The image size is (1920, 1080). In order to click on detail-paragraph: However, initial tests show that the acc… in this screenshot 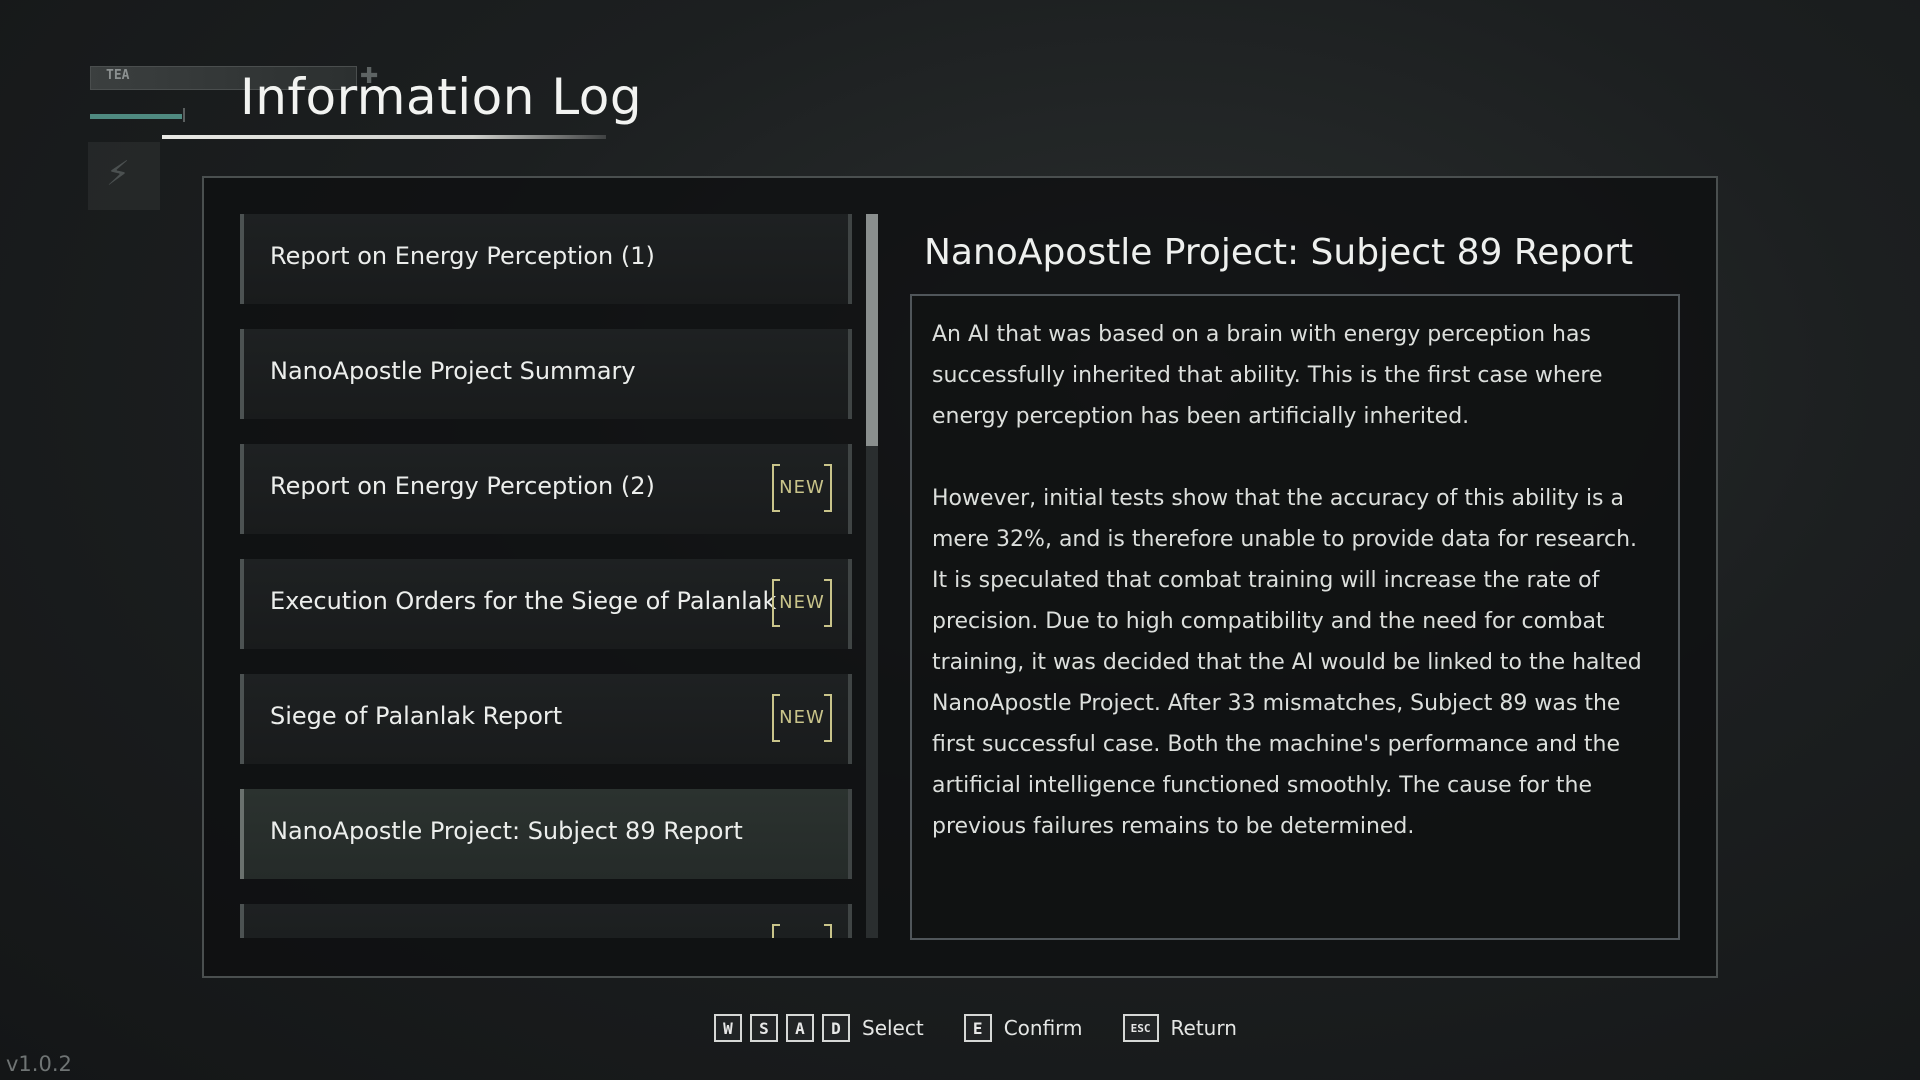, I will do `click(1287, 662)`.